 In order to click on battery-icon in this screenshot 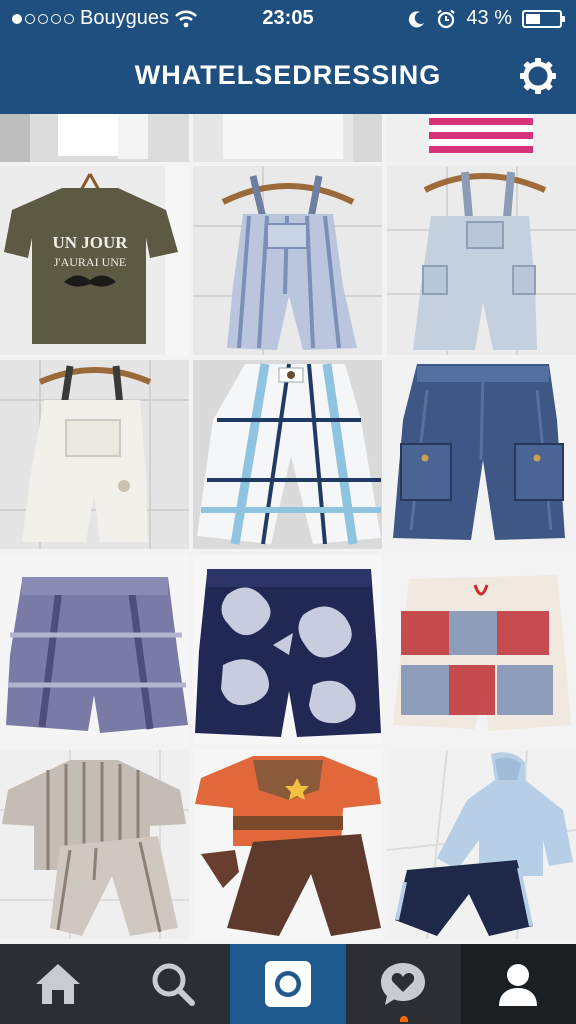, I will do `click(543, 18)`.